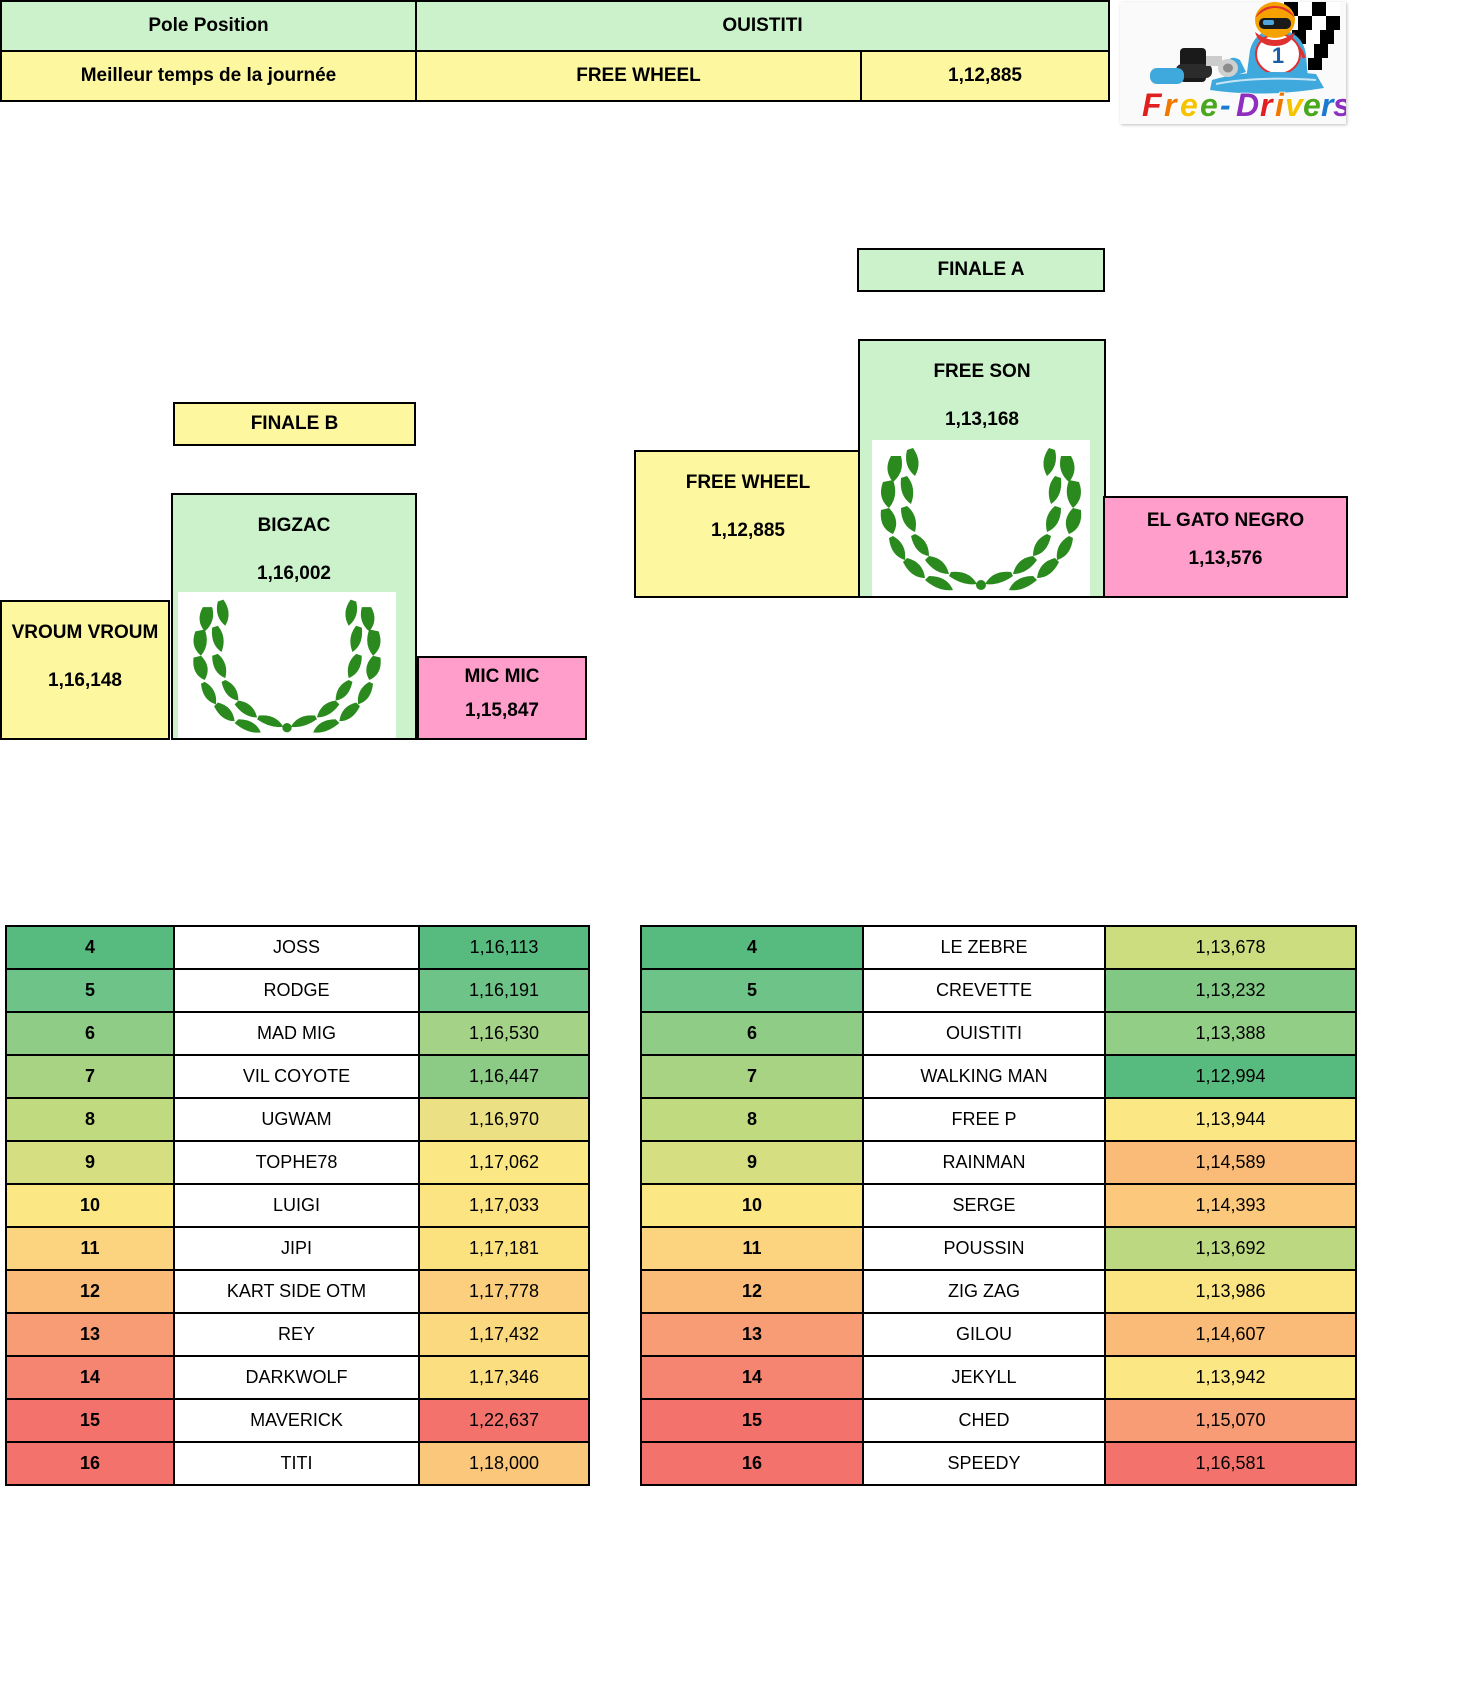 The height and width of the screenshot is (1692, 1460). I want to click on table-row: 7 VIL COYOTE 1,16,447, so click(297, 1076).